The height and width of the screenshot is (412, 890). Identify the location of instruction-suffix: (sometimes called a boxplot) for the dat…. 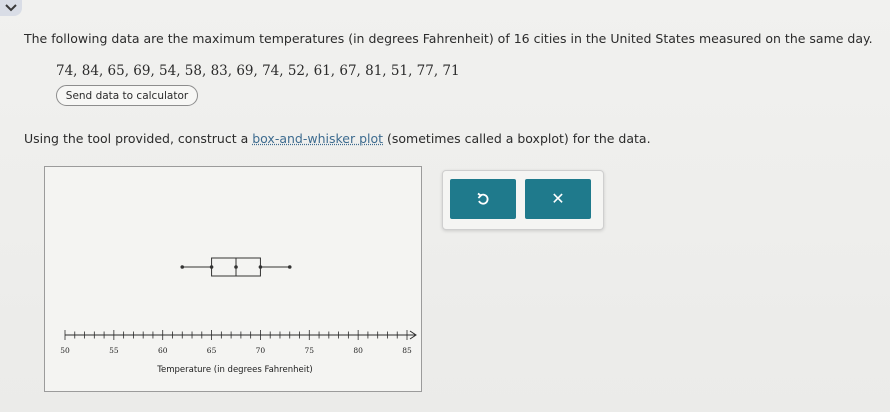
(517, 138).